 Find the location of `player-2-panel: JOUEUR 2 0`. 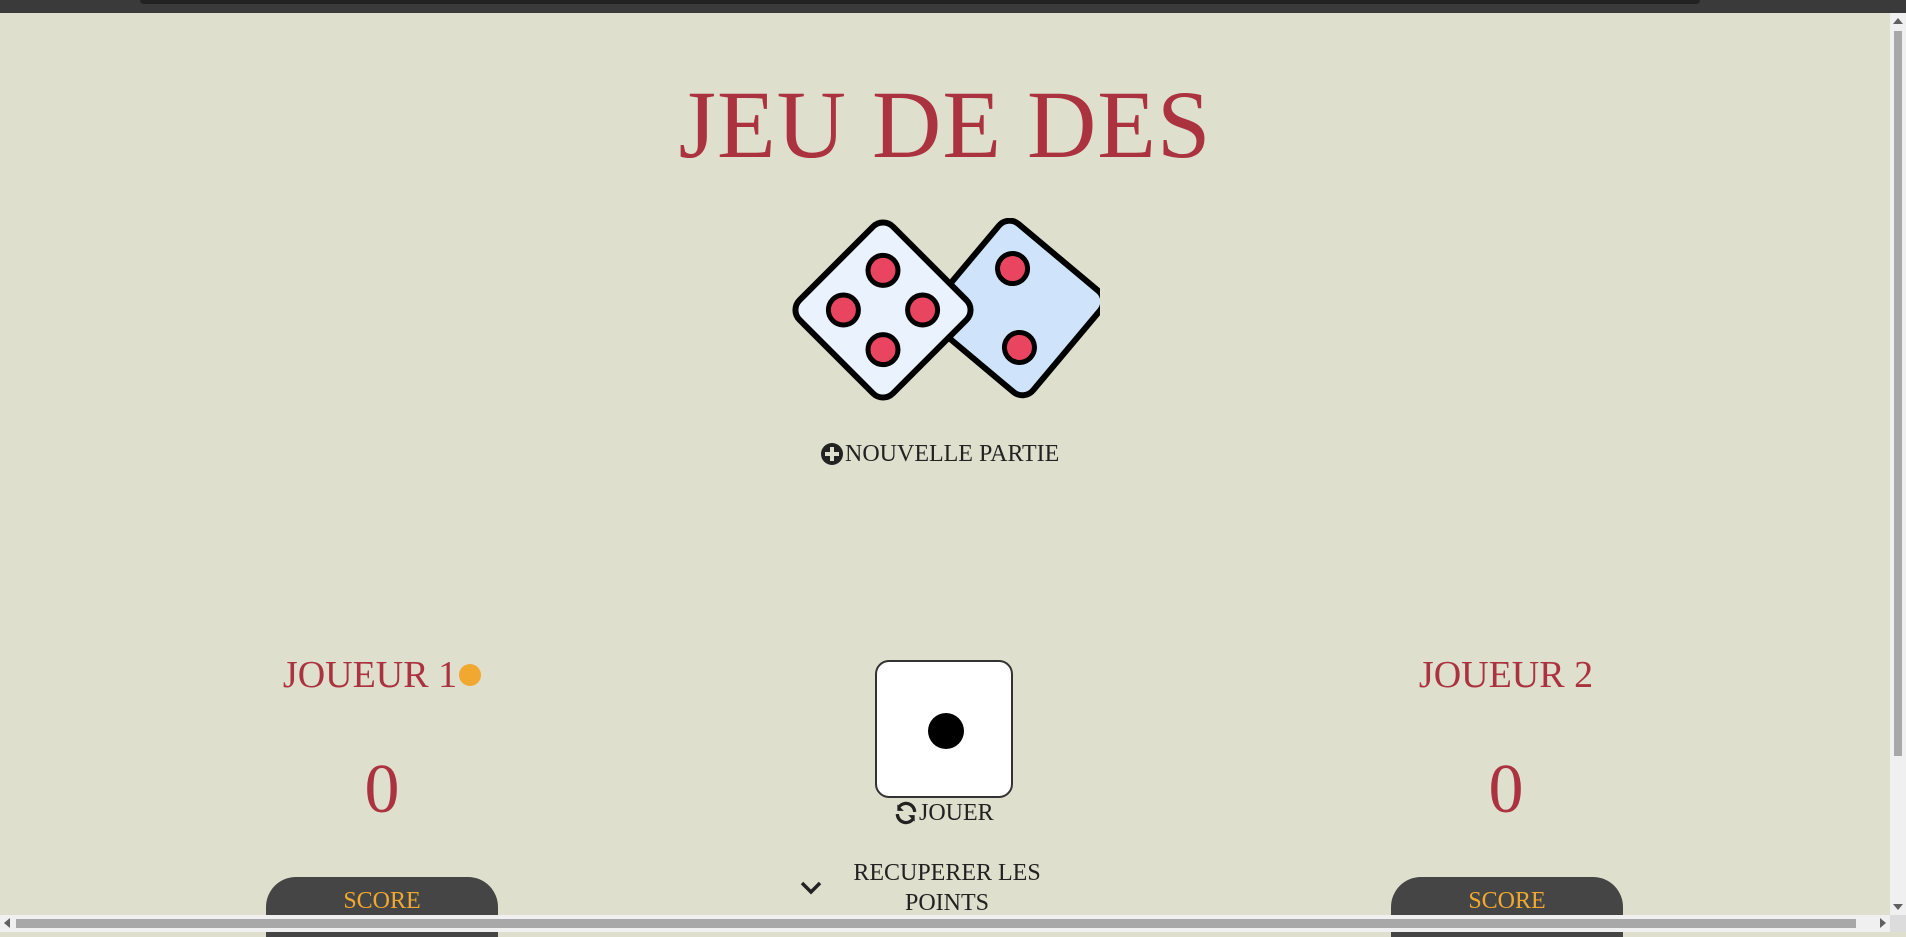

player-2-panel: JOUEUR 2 0 is located at coordinates (1506, 739).